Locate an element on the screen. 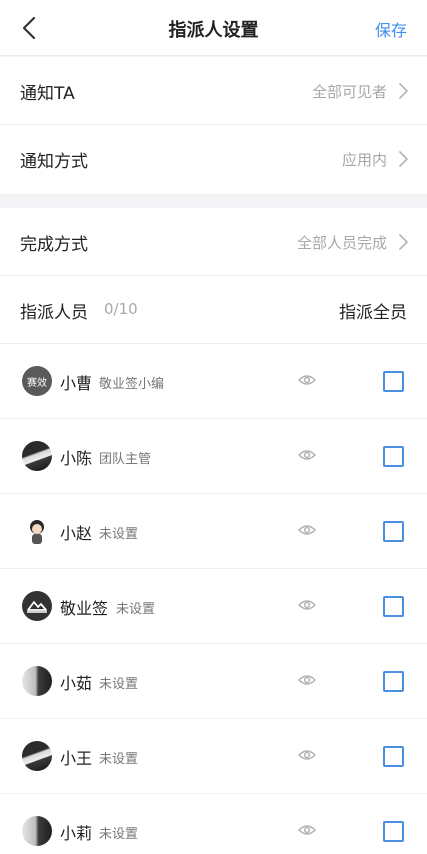 This screenshot has width=427, height=854. avatar-text: 赛效 is located at coordinates (37, 383).